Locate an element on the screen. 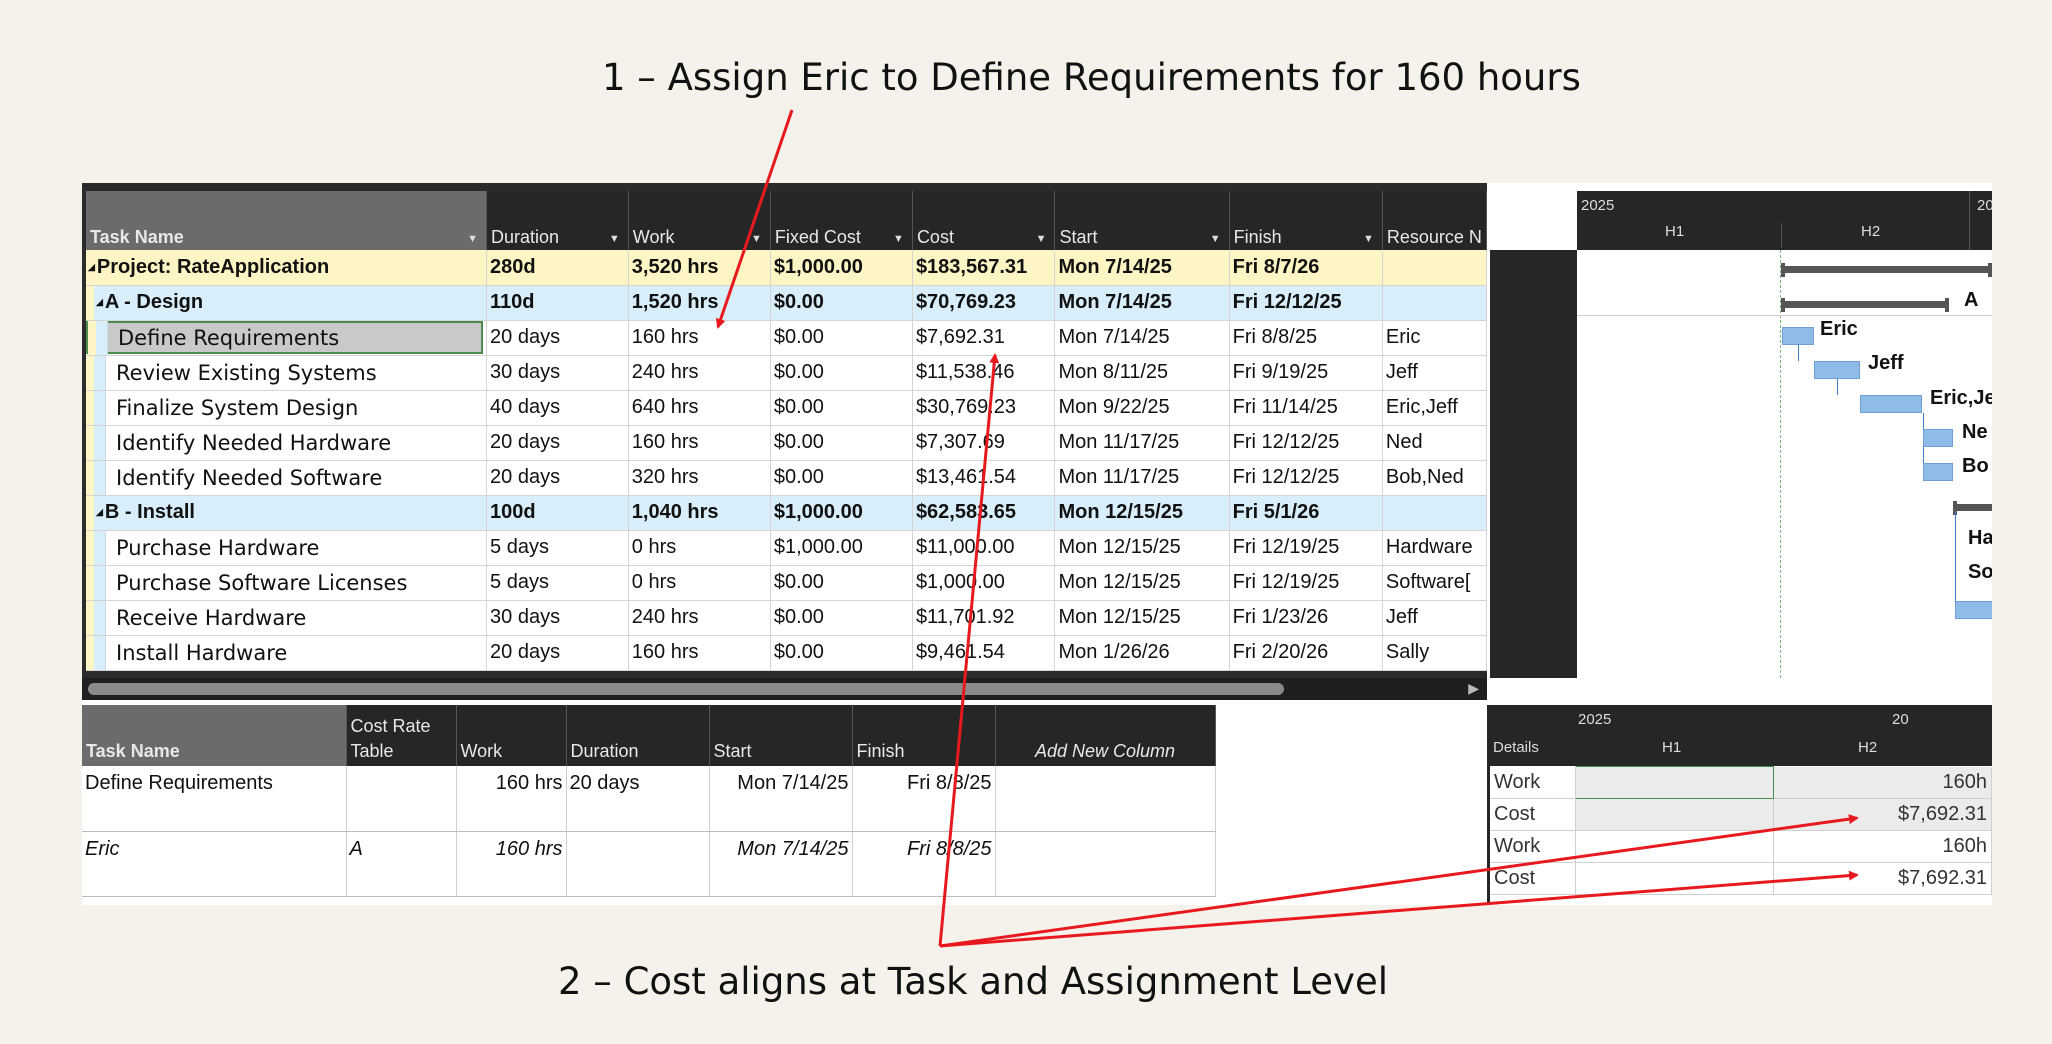  cell-duration: 5 days is located at coordinates (557, 548).